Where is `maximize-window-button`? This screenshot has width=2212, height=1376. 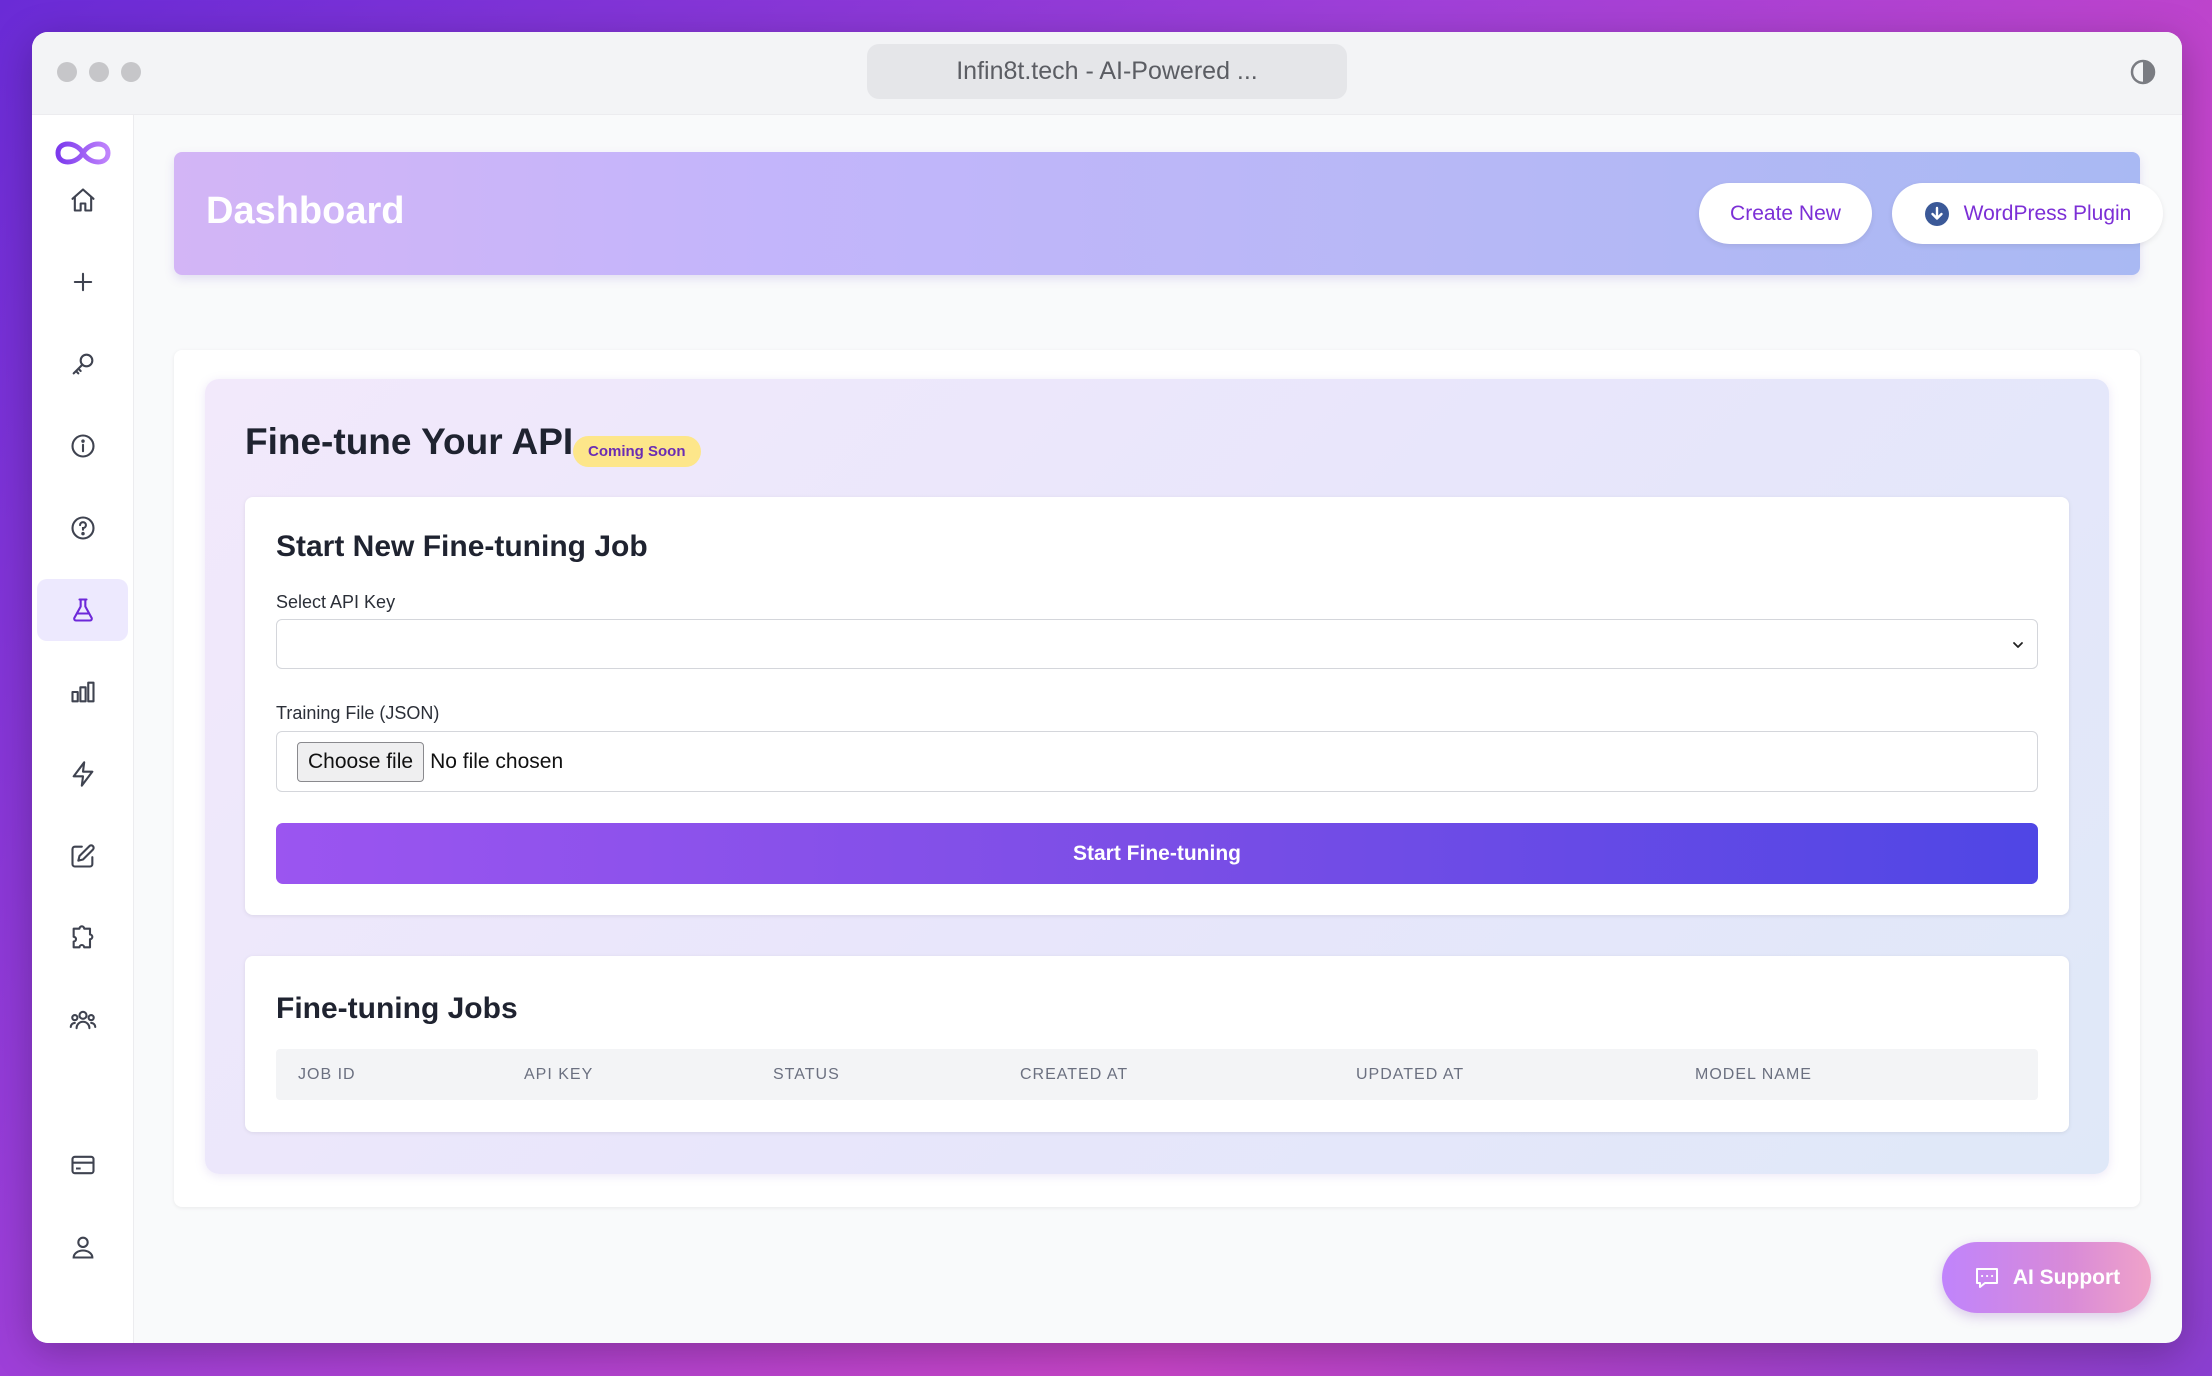 maximize-window-button is located at coordinates (131, 72).